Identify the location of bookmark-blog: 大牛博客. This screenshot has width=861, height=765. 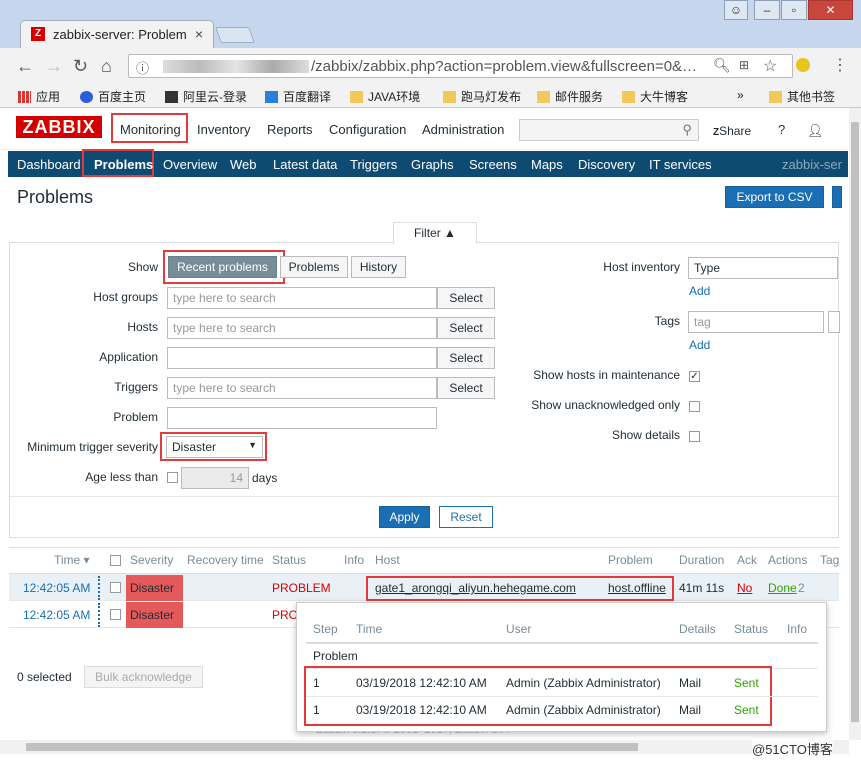
(655, 96).